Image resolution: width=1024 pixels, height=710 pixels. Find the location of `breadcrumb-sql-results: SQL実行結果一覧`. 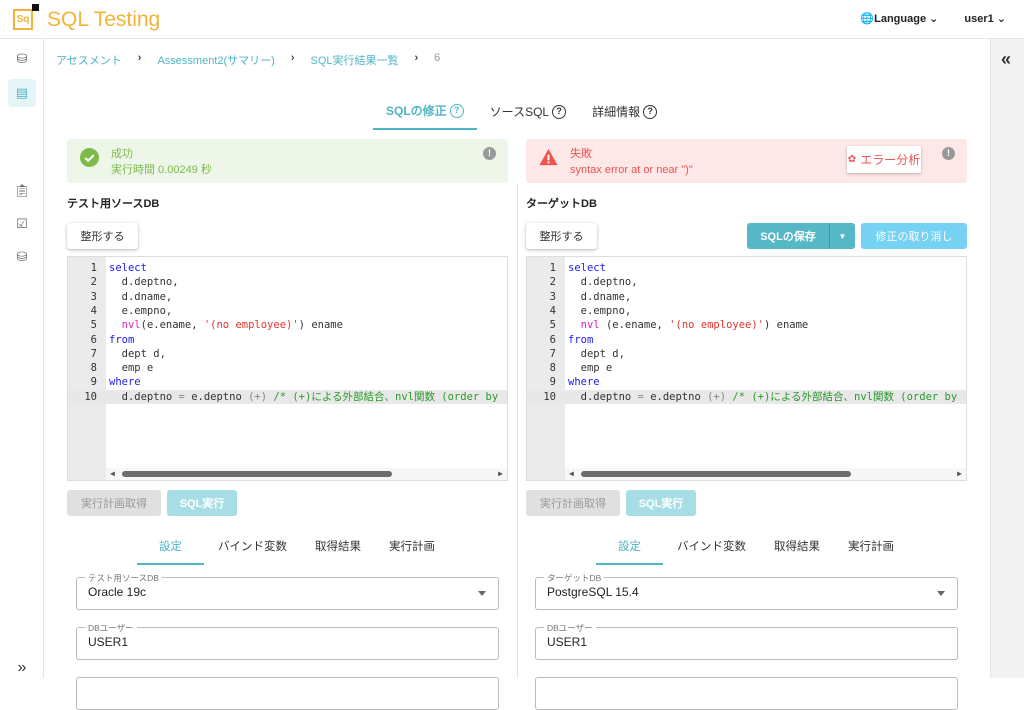

breadcrumb-sql-results: SQL実行結果一覧 is located at coordinates (354, 60).